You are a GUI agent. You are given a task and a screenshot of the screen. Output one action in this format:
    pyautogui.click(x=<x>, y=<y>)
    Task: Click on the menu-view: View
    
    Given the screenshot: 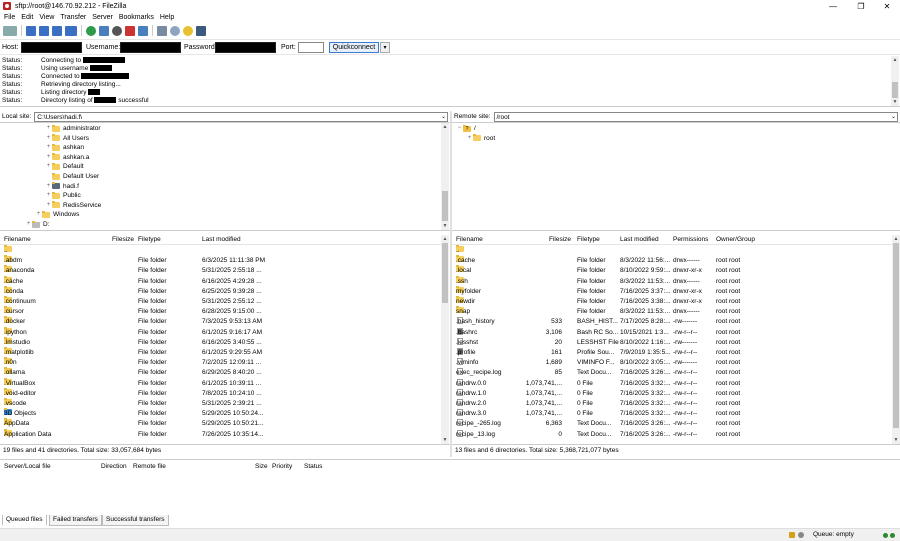 What is the action you would take?
    pyautogui.click(x=46, y=17)
    